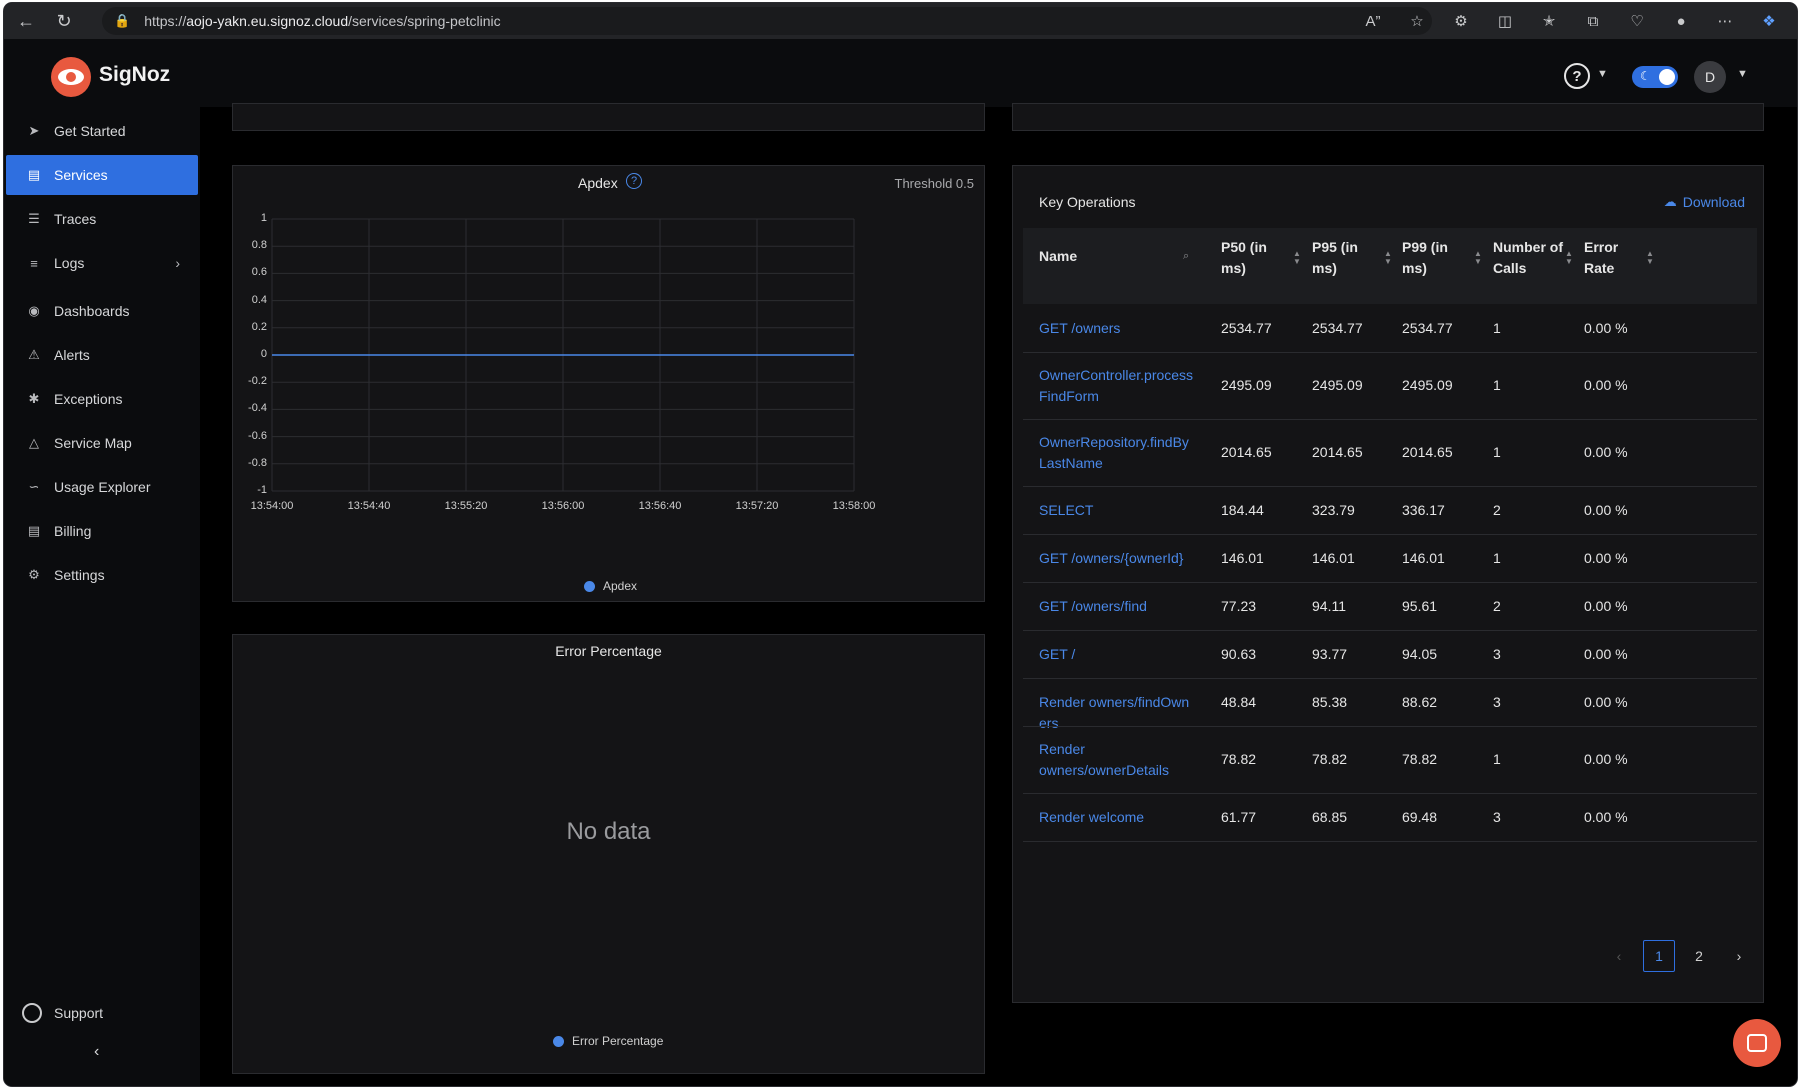  I want to click on column-header-4: Number of Calls, so click(1528, 258).